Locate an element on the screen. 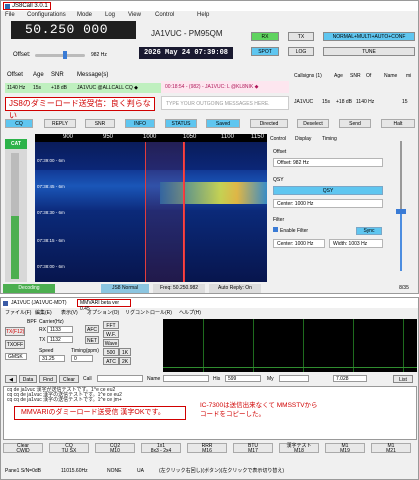  status-button: STATUS is located at coordinates (181, 123).